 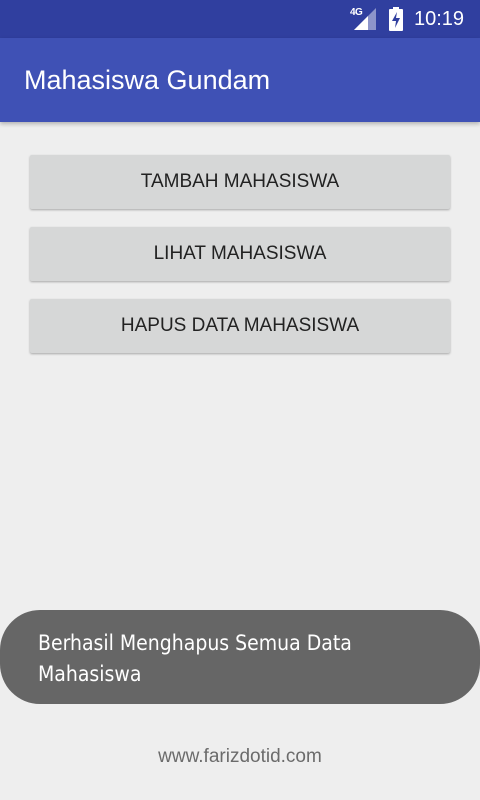 I want to click on app-toolbar: Mahasiswa Gundam, so click(x=240, y=80).